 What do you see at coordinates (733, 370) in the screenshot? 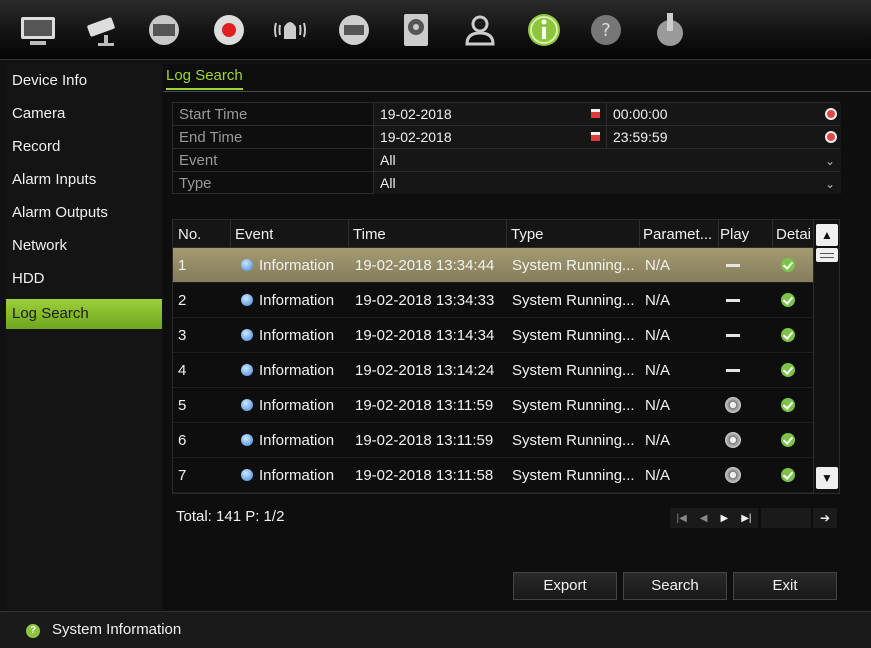
I see `play-unavailable-icon` at bounding box center [733, 370].